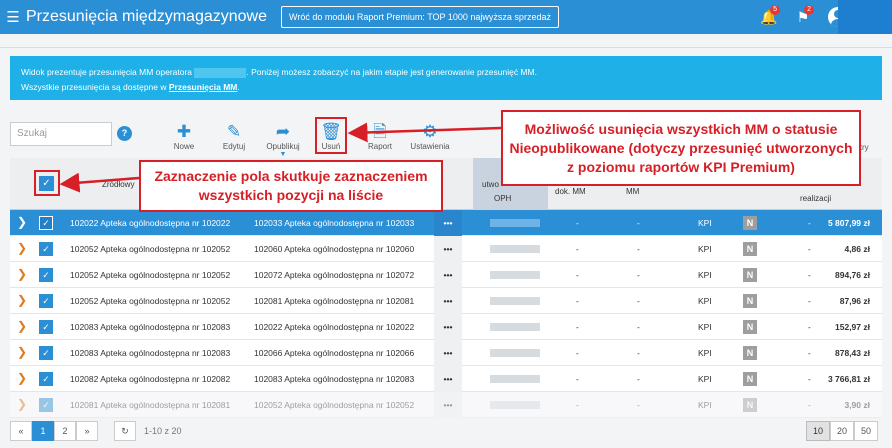  I want to click on col-utwo: utwo, so click(490, 184).